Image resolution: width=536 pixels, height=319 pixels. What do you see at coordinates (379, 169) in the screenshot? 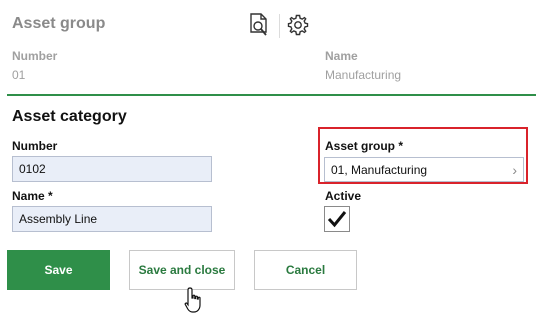
I see `asset-group-value: 01, Manufacturing` at bounding box center [379, 169].